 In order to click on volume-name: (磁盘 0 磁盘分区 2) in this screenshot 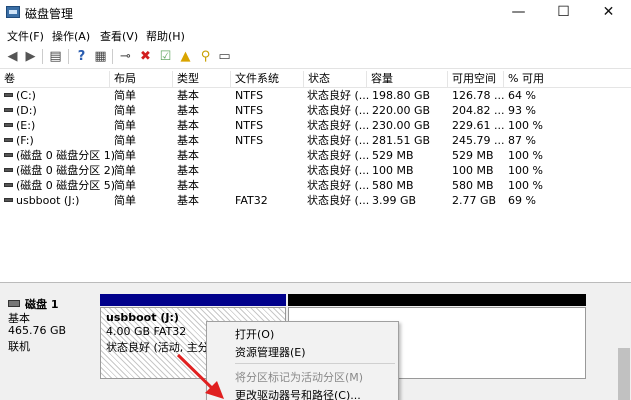, I will do `click(59, 171)`.